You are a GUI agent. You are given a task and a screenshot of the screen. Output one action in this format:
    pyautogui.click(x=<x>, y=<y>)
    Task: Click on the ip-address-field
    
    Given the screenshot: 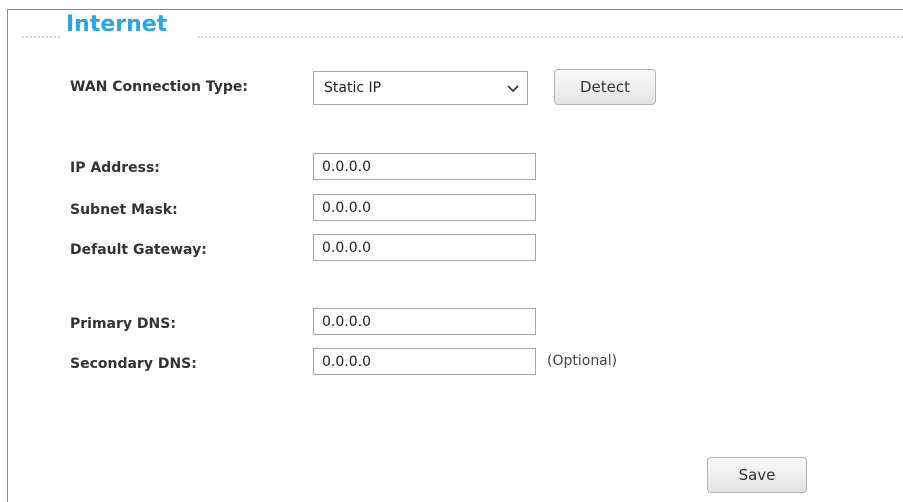 What is the action you would take?
    pyautogui.click(x=424, y=166)
    